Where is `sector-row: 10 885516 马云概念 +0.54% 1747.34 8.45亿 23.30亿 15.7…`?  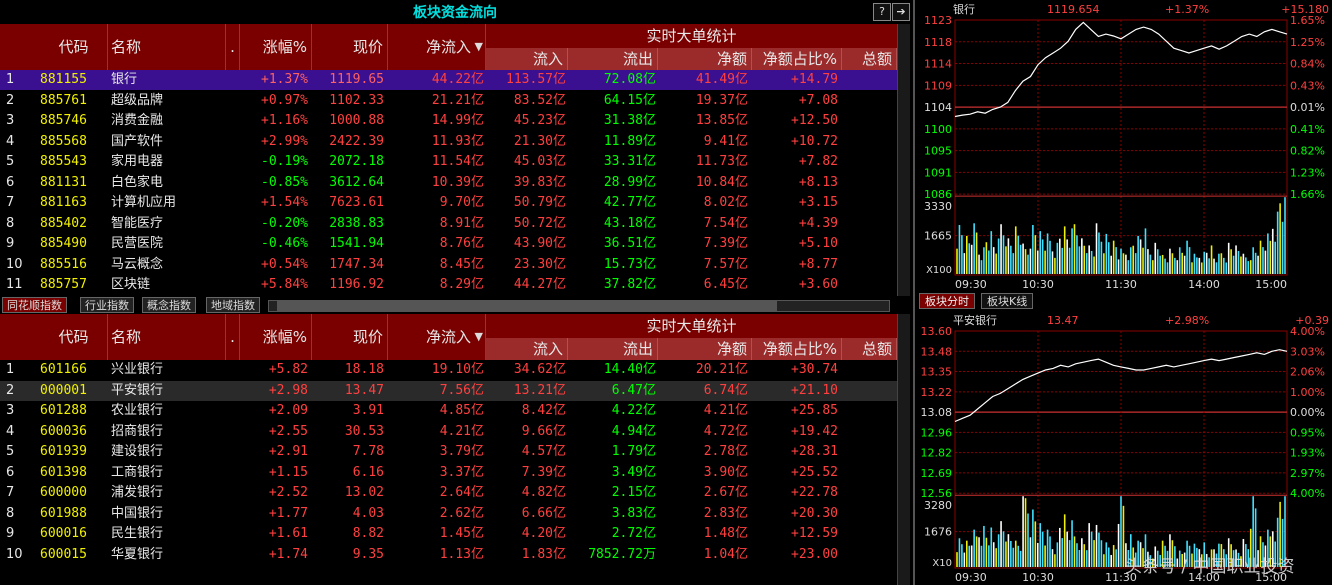 sector-row: 10 885516 马云概念 +0.54% 1747.34 8.45亿 23.30亿 15.7… is located at coordinates (448, 265).